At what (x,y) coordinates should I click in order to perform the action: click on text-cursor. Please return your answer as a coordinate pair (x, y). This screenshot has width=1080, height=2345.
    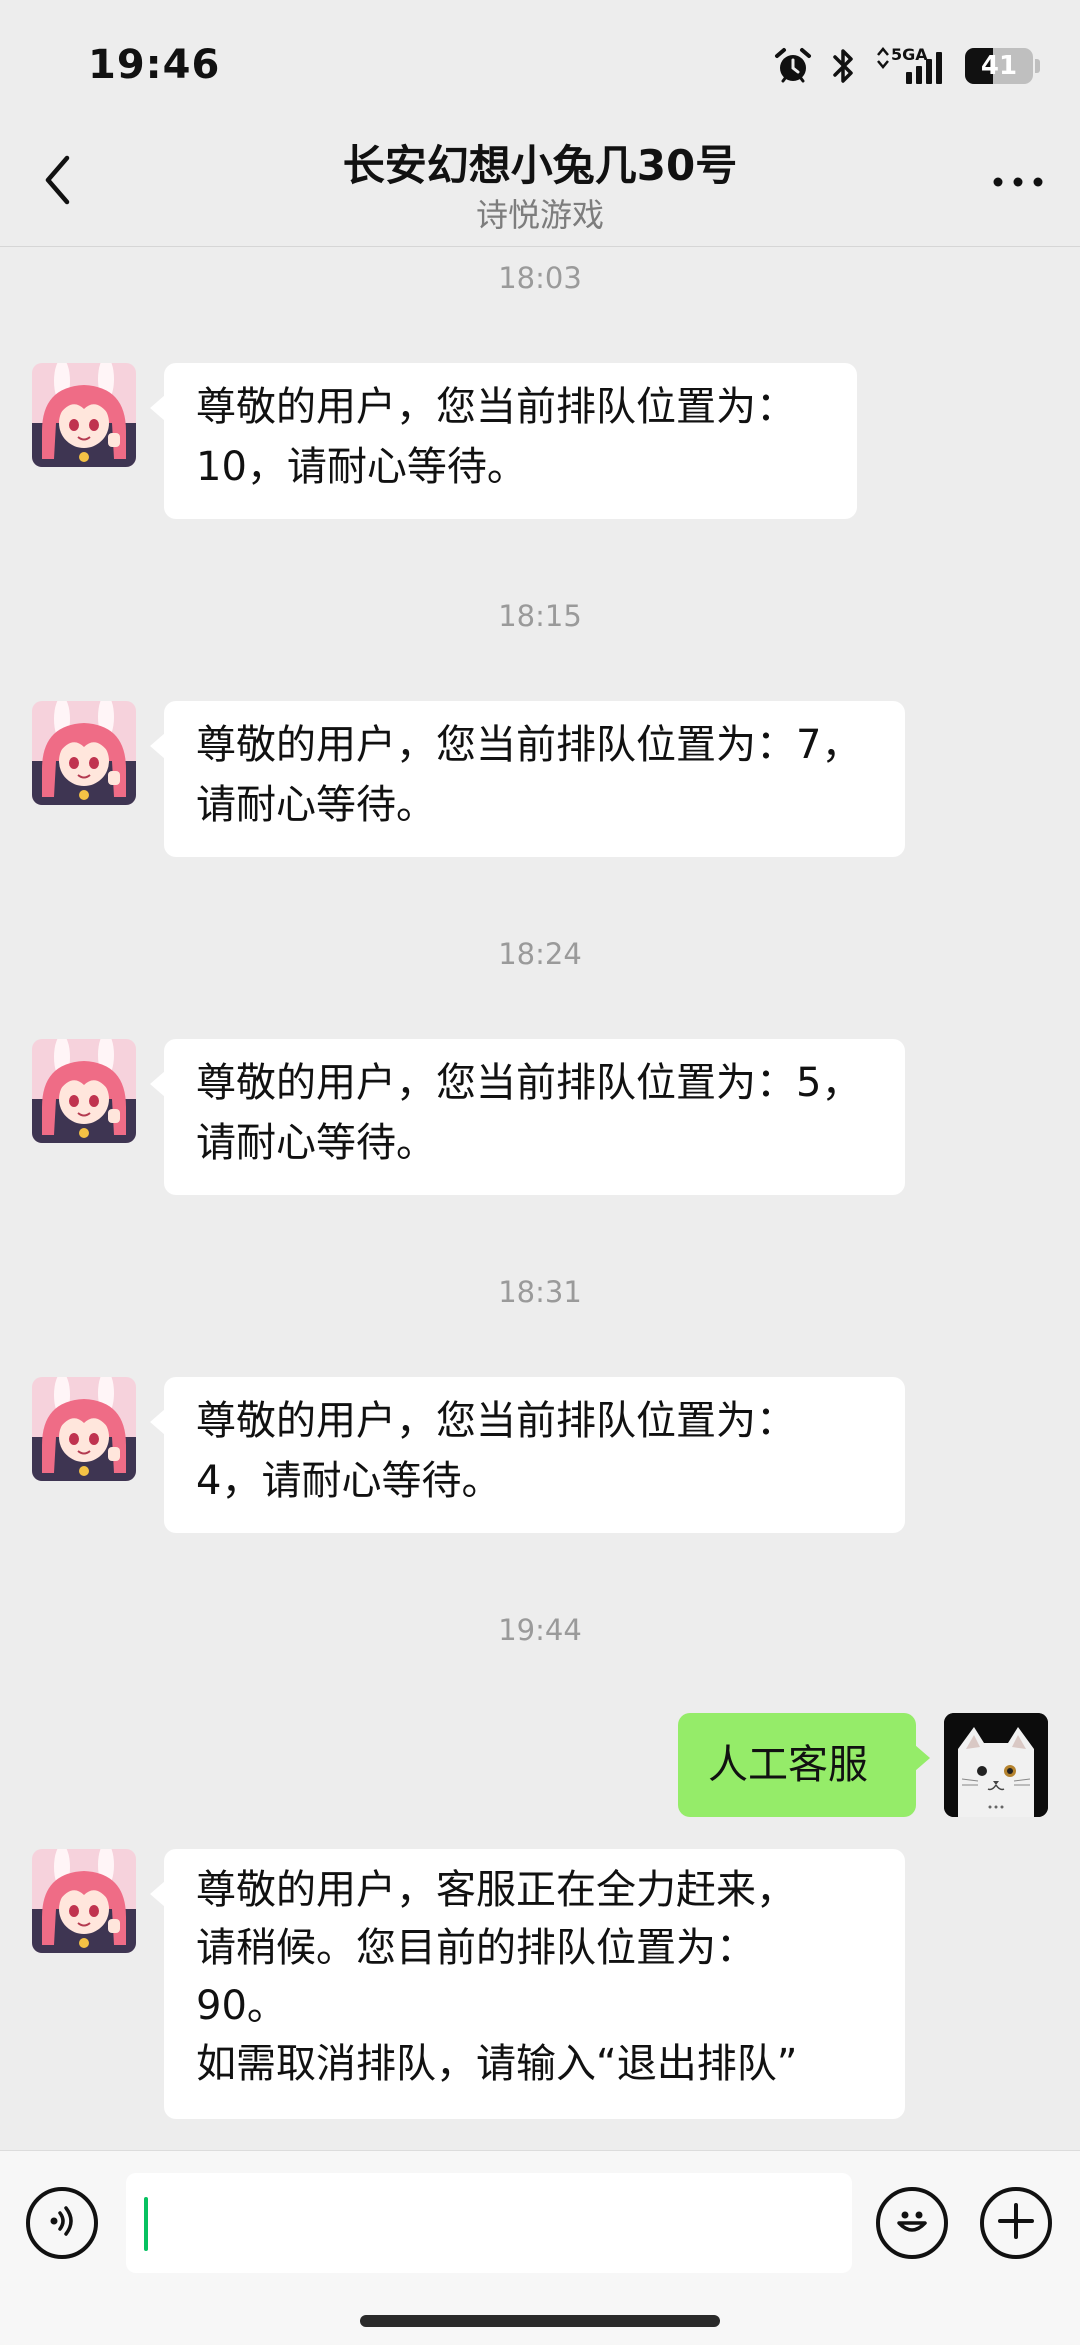
    Looking at the image, I should click on (146, 2224).